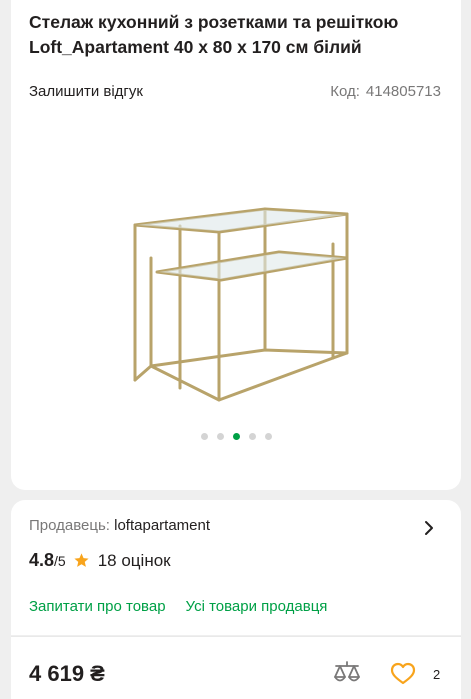 The image size is (471, 699). What do you see at coordinates (162, 525) in the screenshot?
I see `seller-name: loftapartament` at bounding box center [162, 525].